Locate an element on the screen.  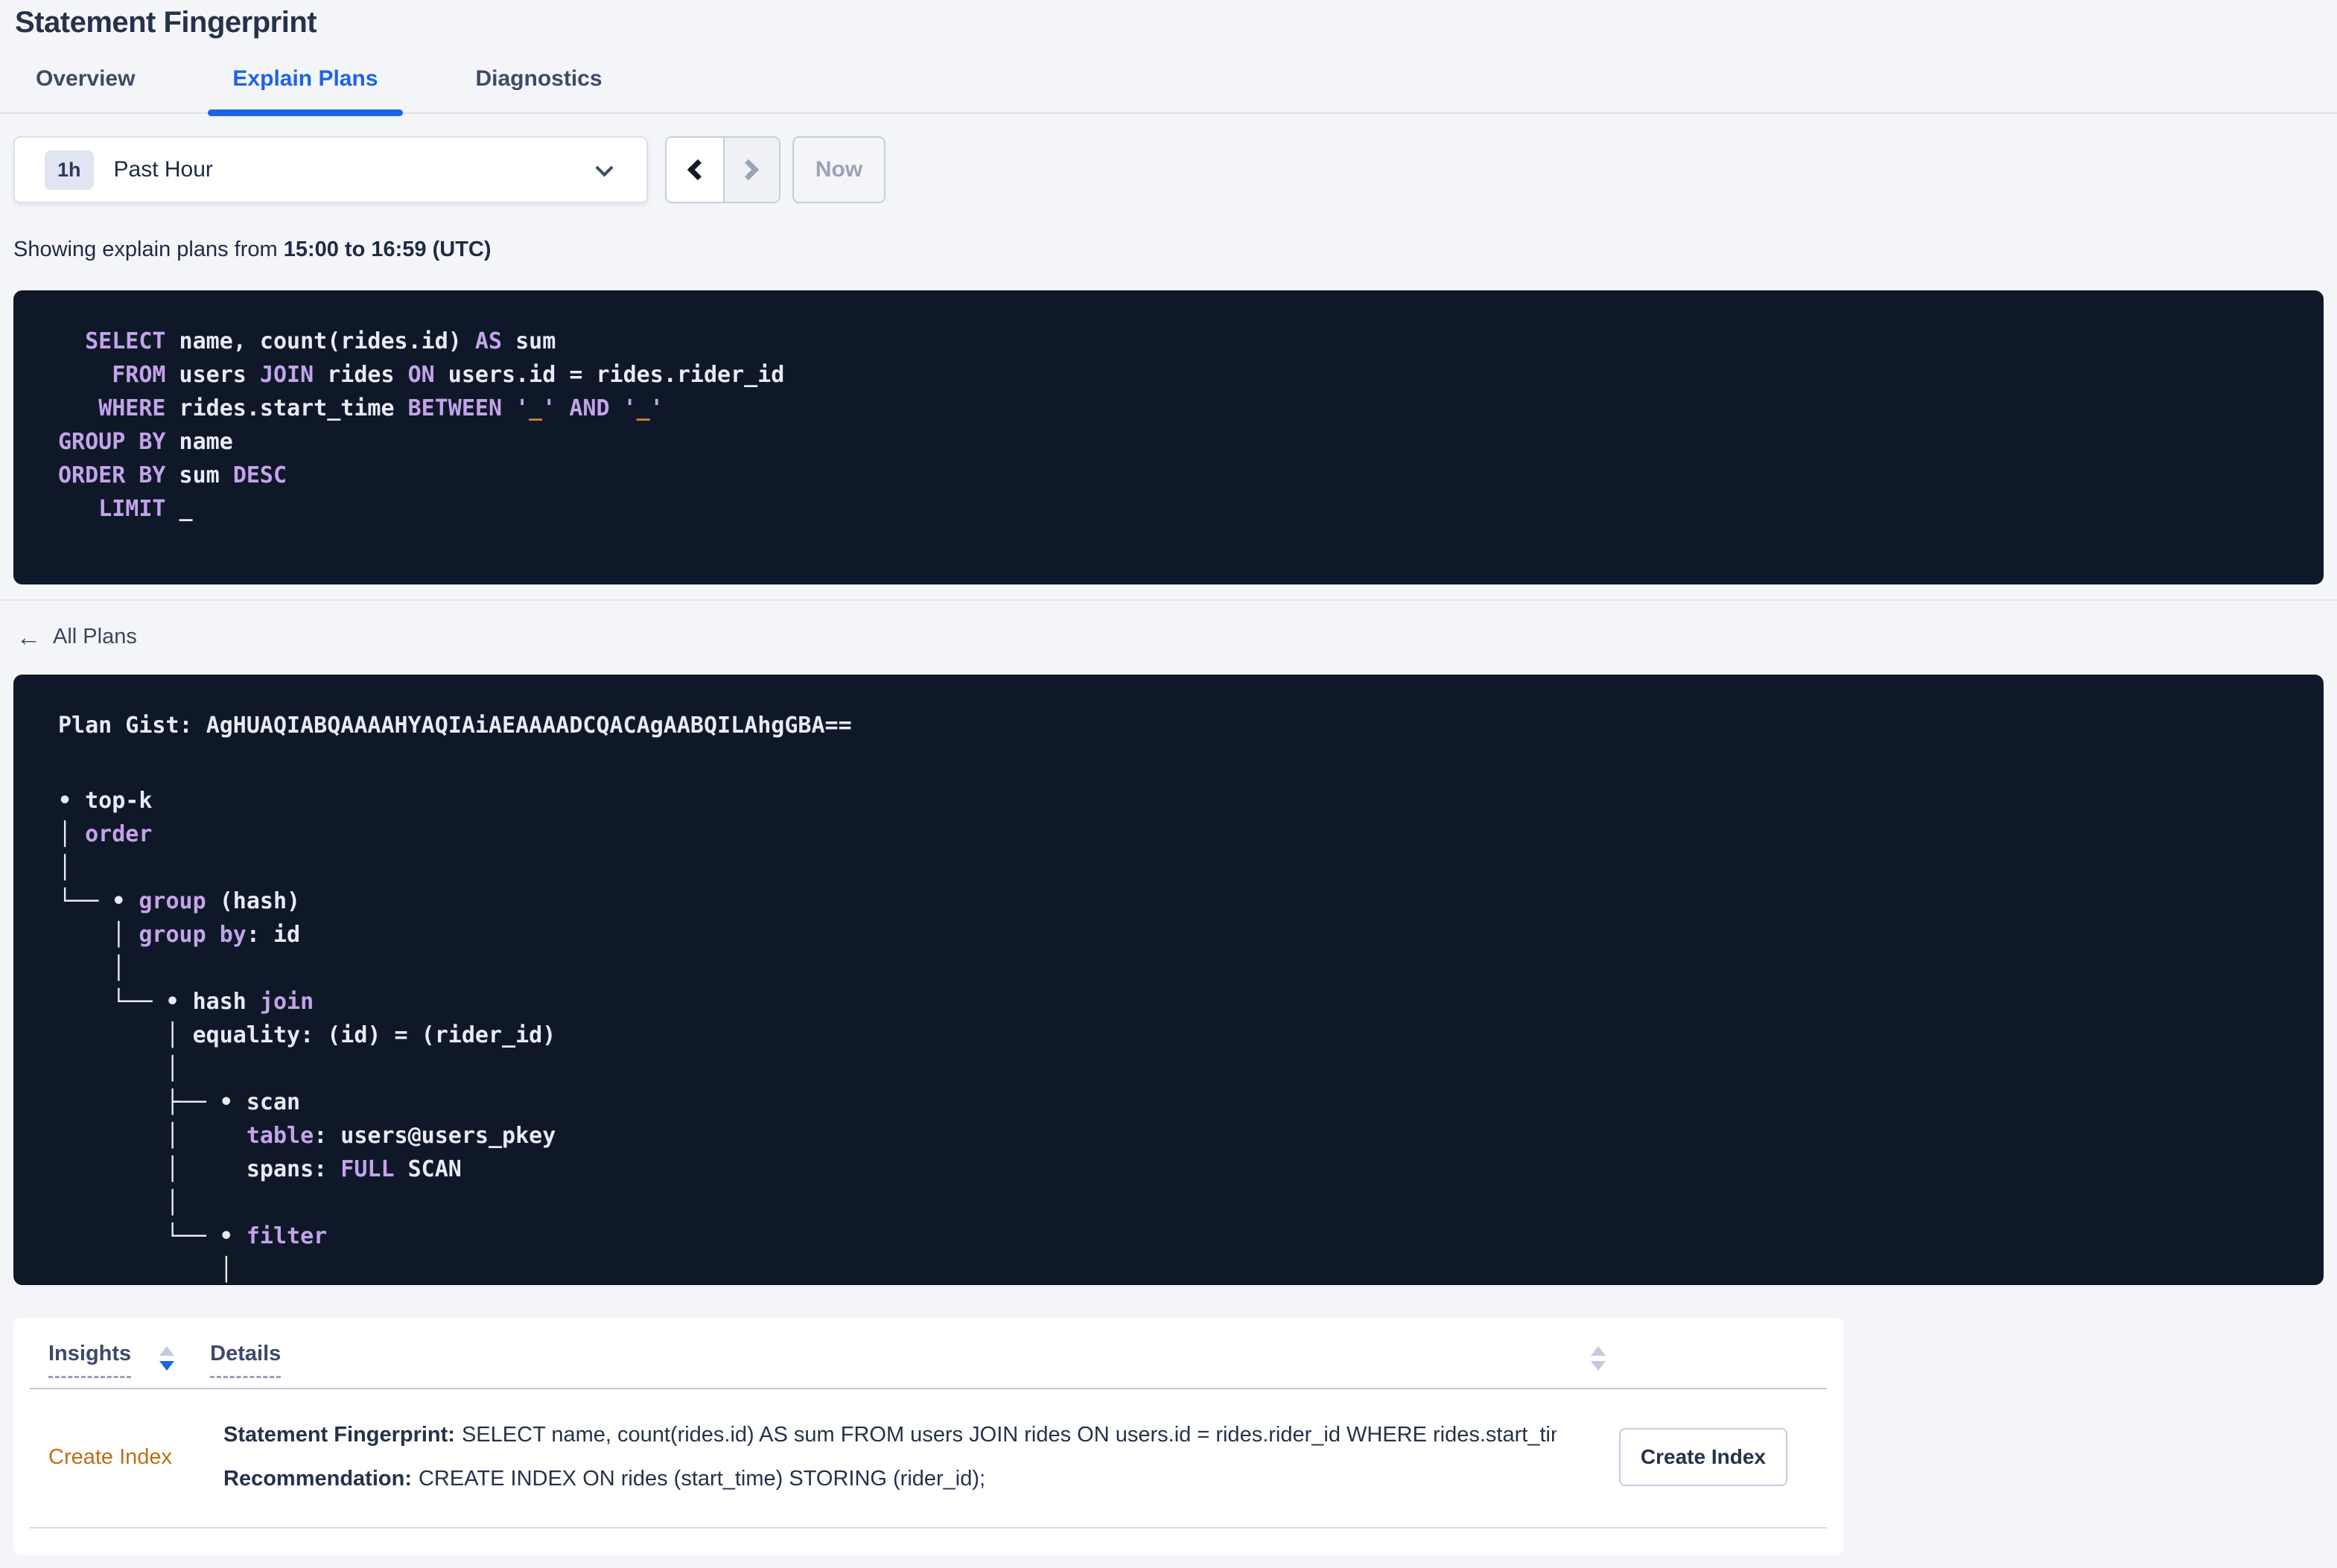
time-range-select: 1h Past Hour is located at coordinates (330, 169).